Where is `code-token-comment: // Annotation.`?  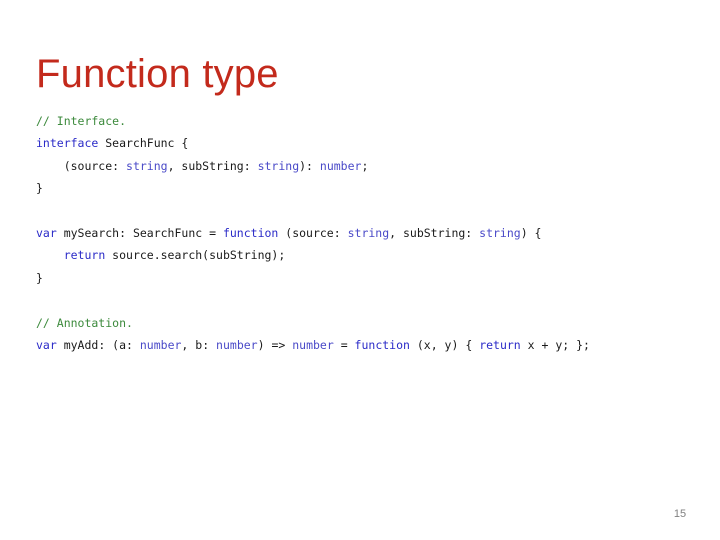
code-token-comment: // Annotation. is located at coordinates (84, 322).